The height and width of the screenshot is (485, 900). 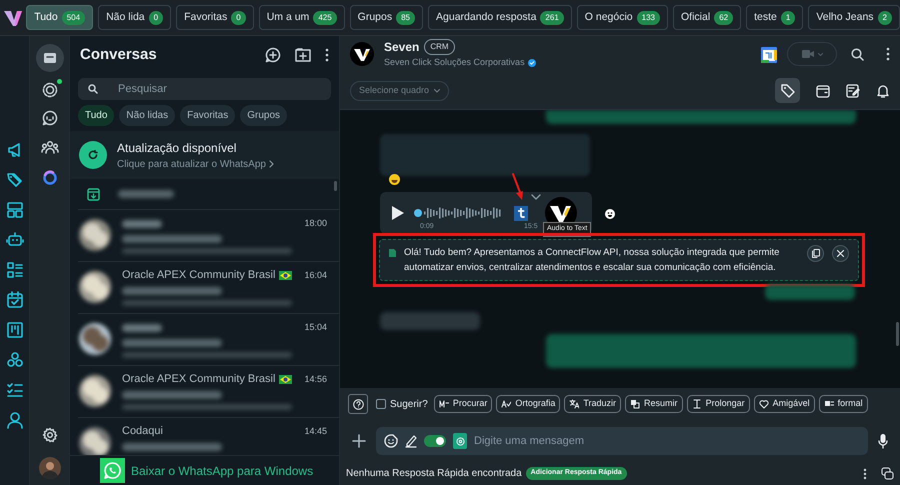 What do you see at coordinates (208, 339) in the screenshot?
I see `chat-list-item: 15:04` at bounding box center [208, 339].